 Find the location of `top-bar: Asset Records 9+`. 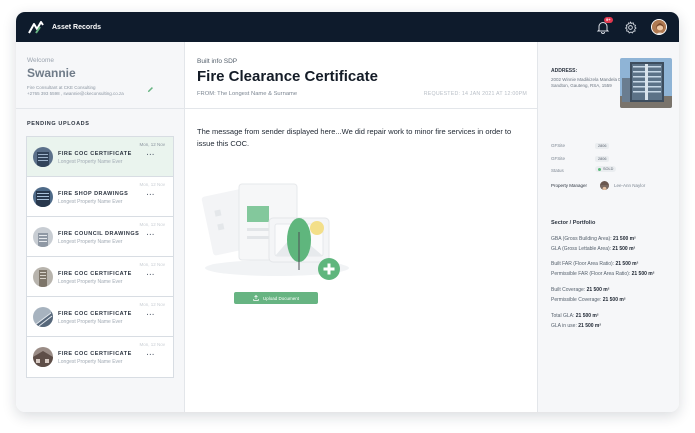

top-bar: Asset Records 9+ is located at coordinates (347, 27).